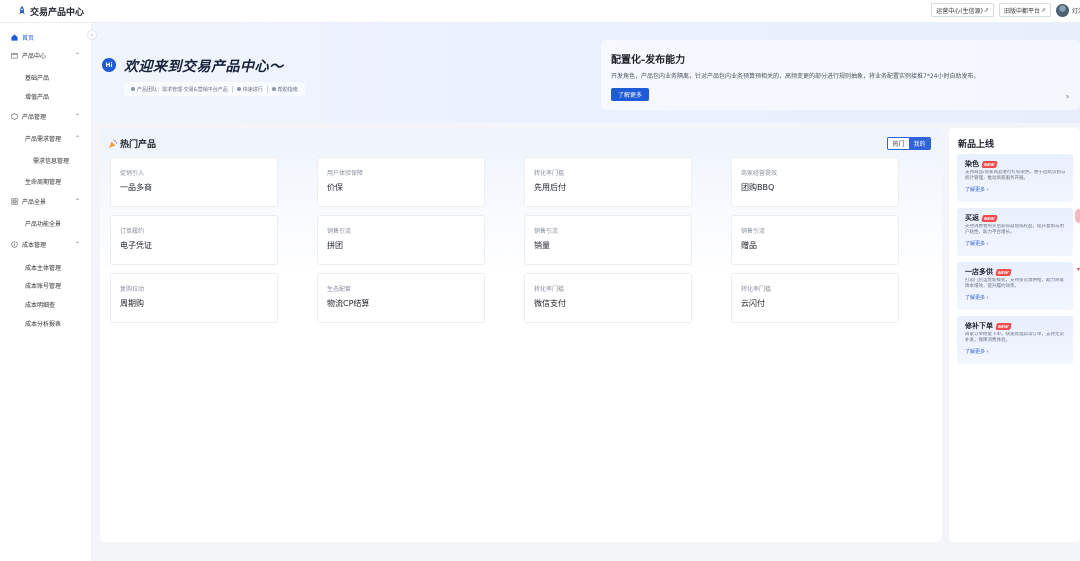 Image resolution: width=1080 pixels, height=561 pixels. I want to click on floating-handle, so click(1077, 216).